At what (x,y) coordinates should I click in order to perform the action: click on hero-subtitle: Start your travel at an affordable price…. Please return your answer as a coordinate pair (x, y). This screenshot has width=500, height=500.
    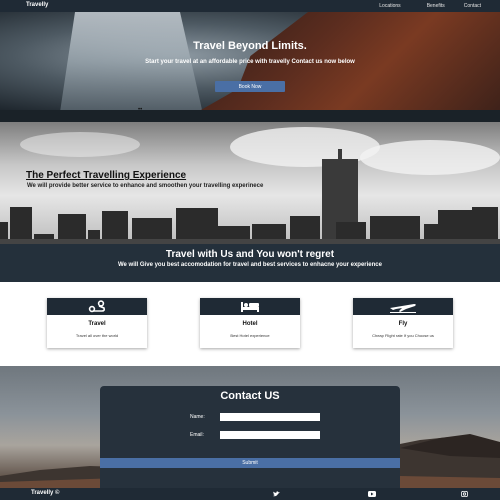
    Looking at the image, I should click on (250, 62).